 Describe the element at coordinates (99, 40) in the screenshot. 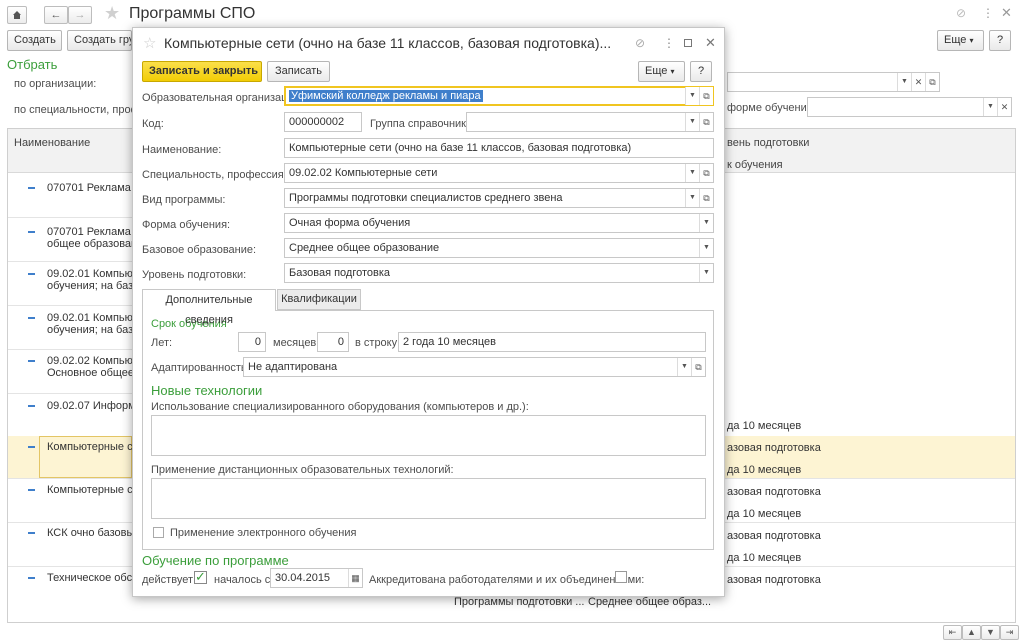

I see `create-group-button: Создать гру` at that location.